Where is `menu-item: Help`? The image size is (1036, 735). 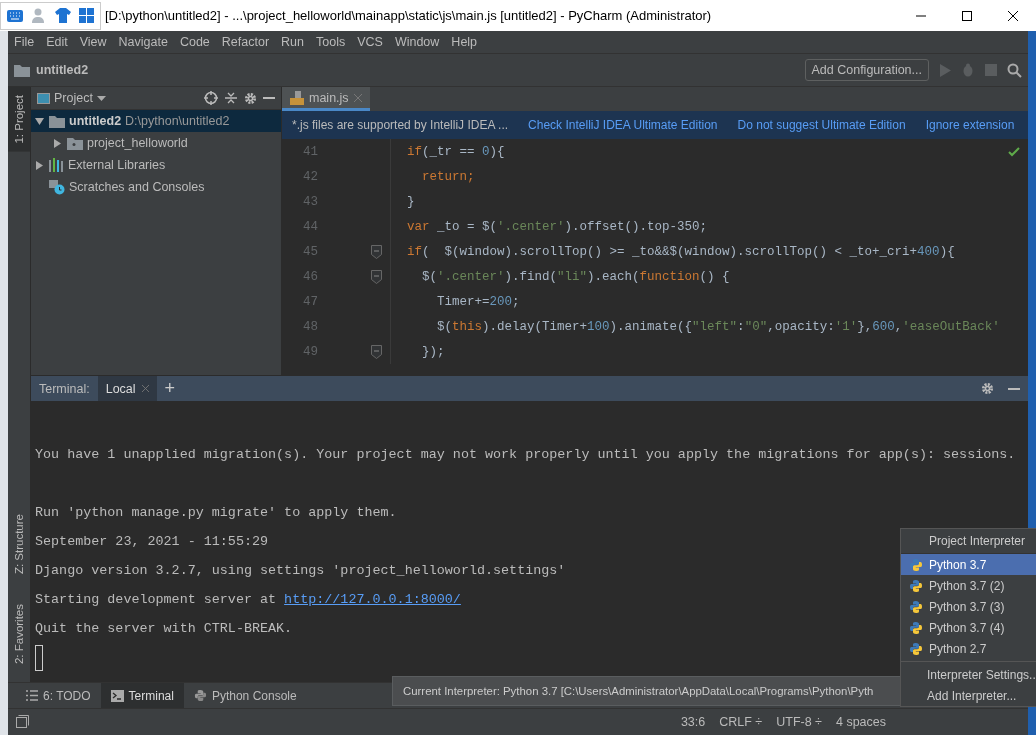 menu-item: Help is located at coordinates (464, 42).